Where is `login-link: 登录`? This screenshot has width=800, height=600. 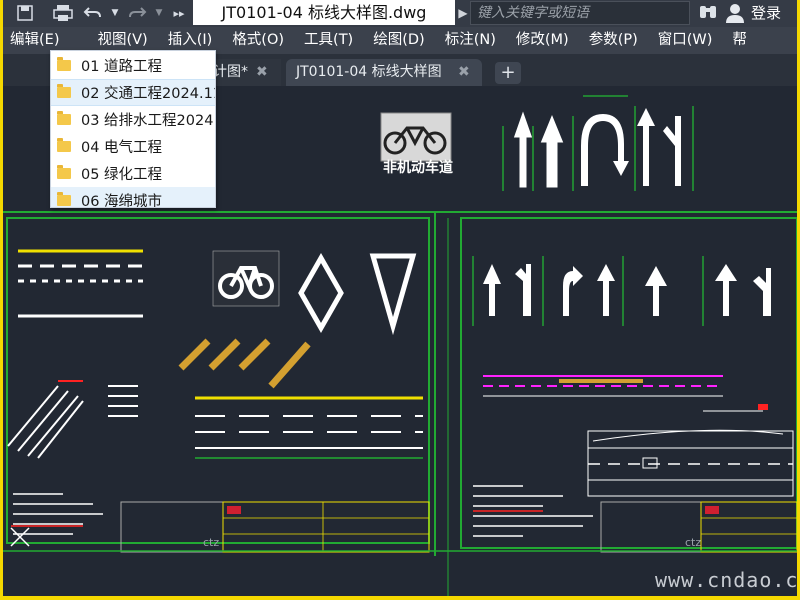 login-link: 登录 is located at coordinates (766, 13).